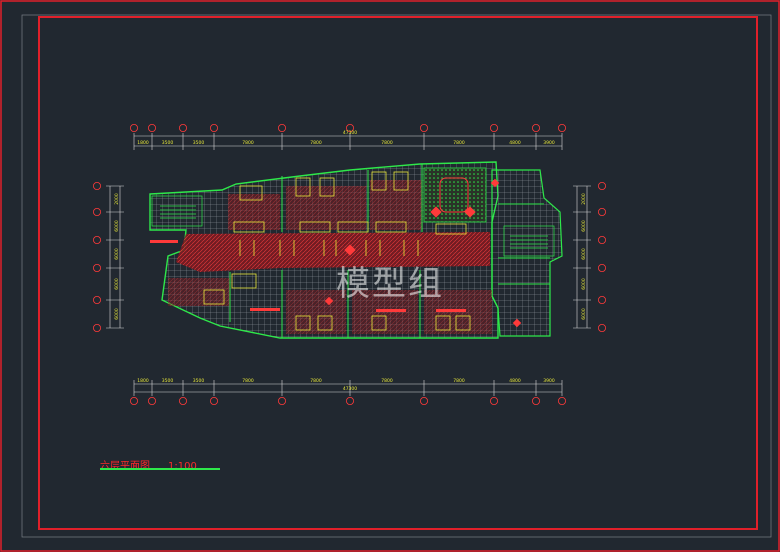  Describe the element at coordinates (143, 143) in the screenshot. I see `segment-dimension-top: 1800` at that location.